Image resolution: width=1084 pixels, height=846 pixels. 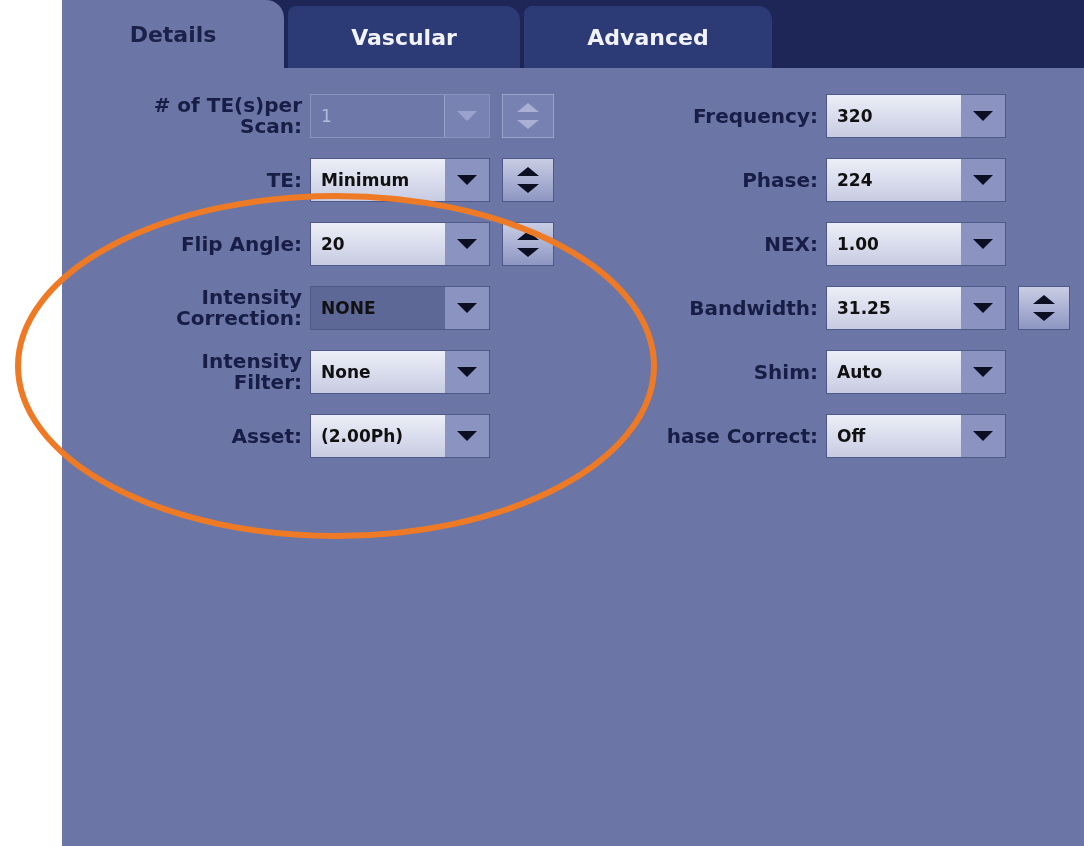 What do you see at coordinates (916, 244) in the screenshot?
I see `dropdown: 1.00` at bounding box center [916, 244].